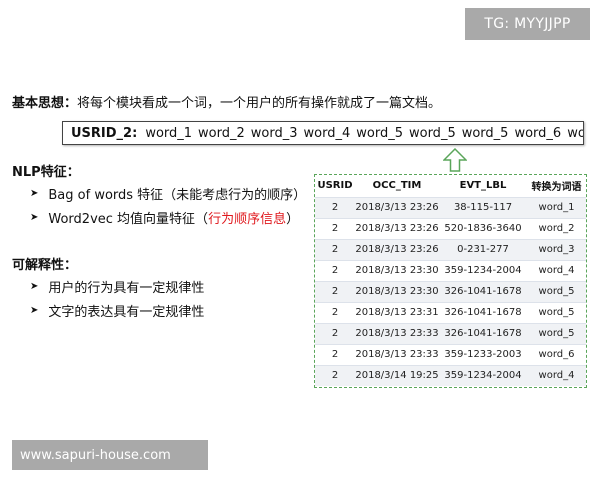 This screenshot has height=480, width=600. I want to click on idea-text: 将每个模块看成一个词，一个用户的所有操作就成了一篇文档。, so click(259, 103).